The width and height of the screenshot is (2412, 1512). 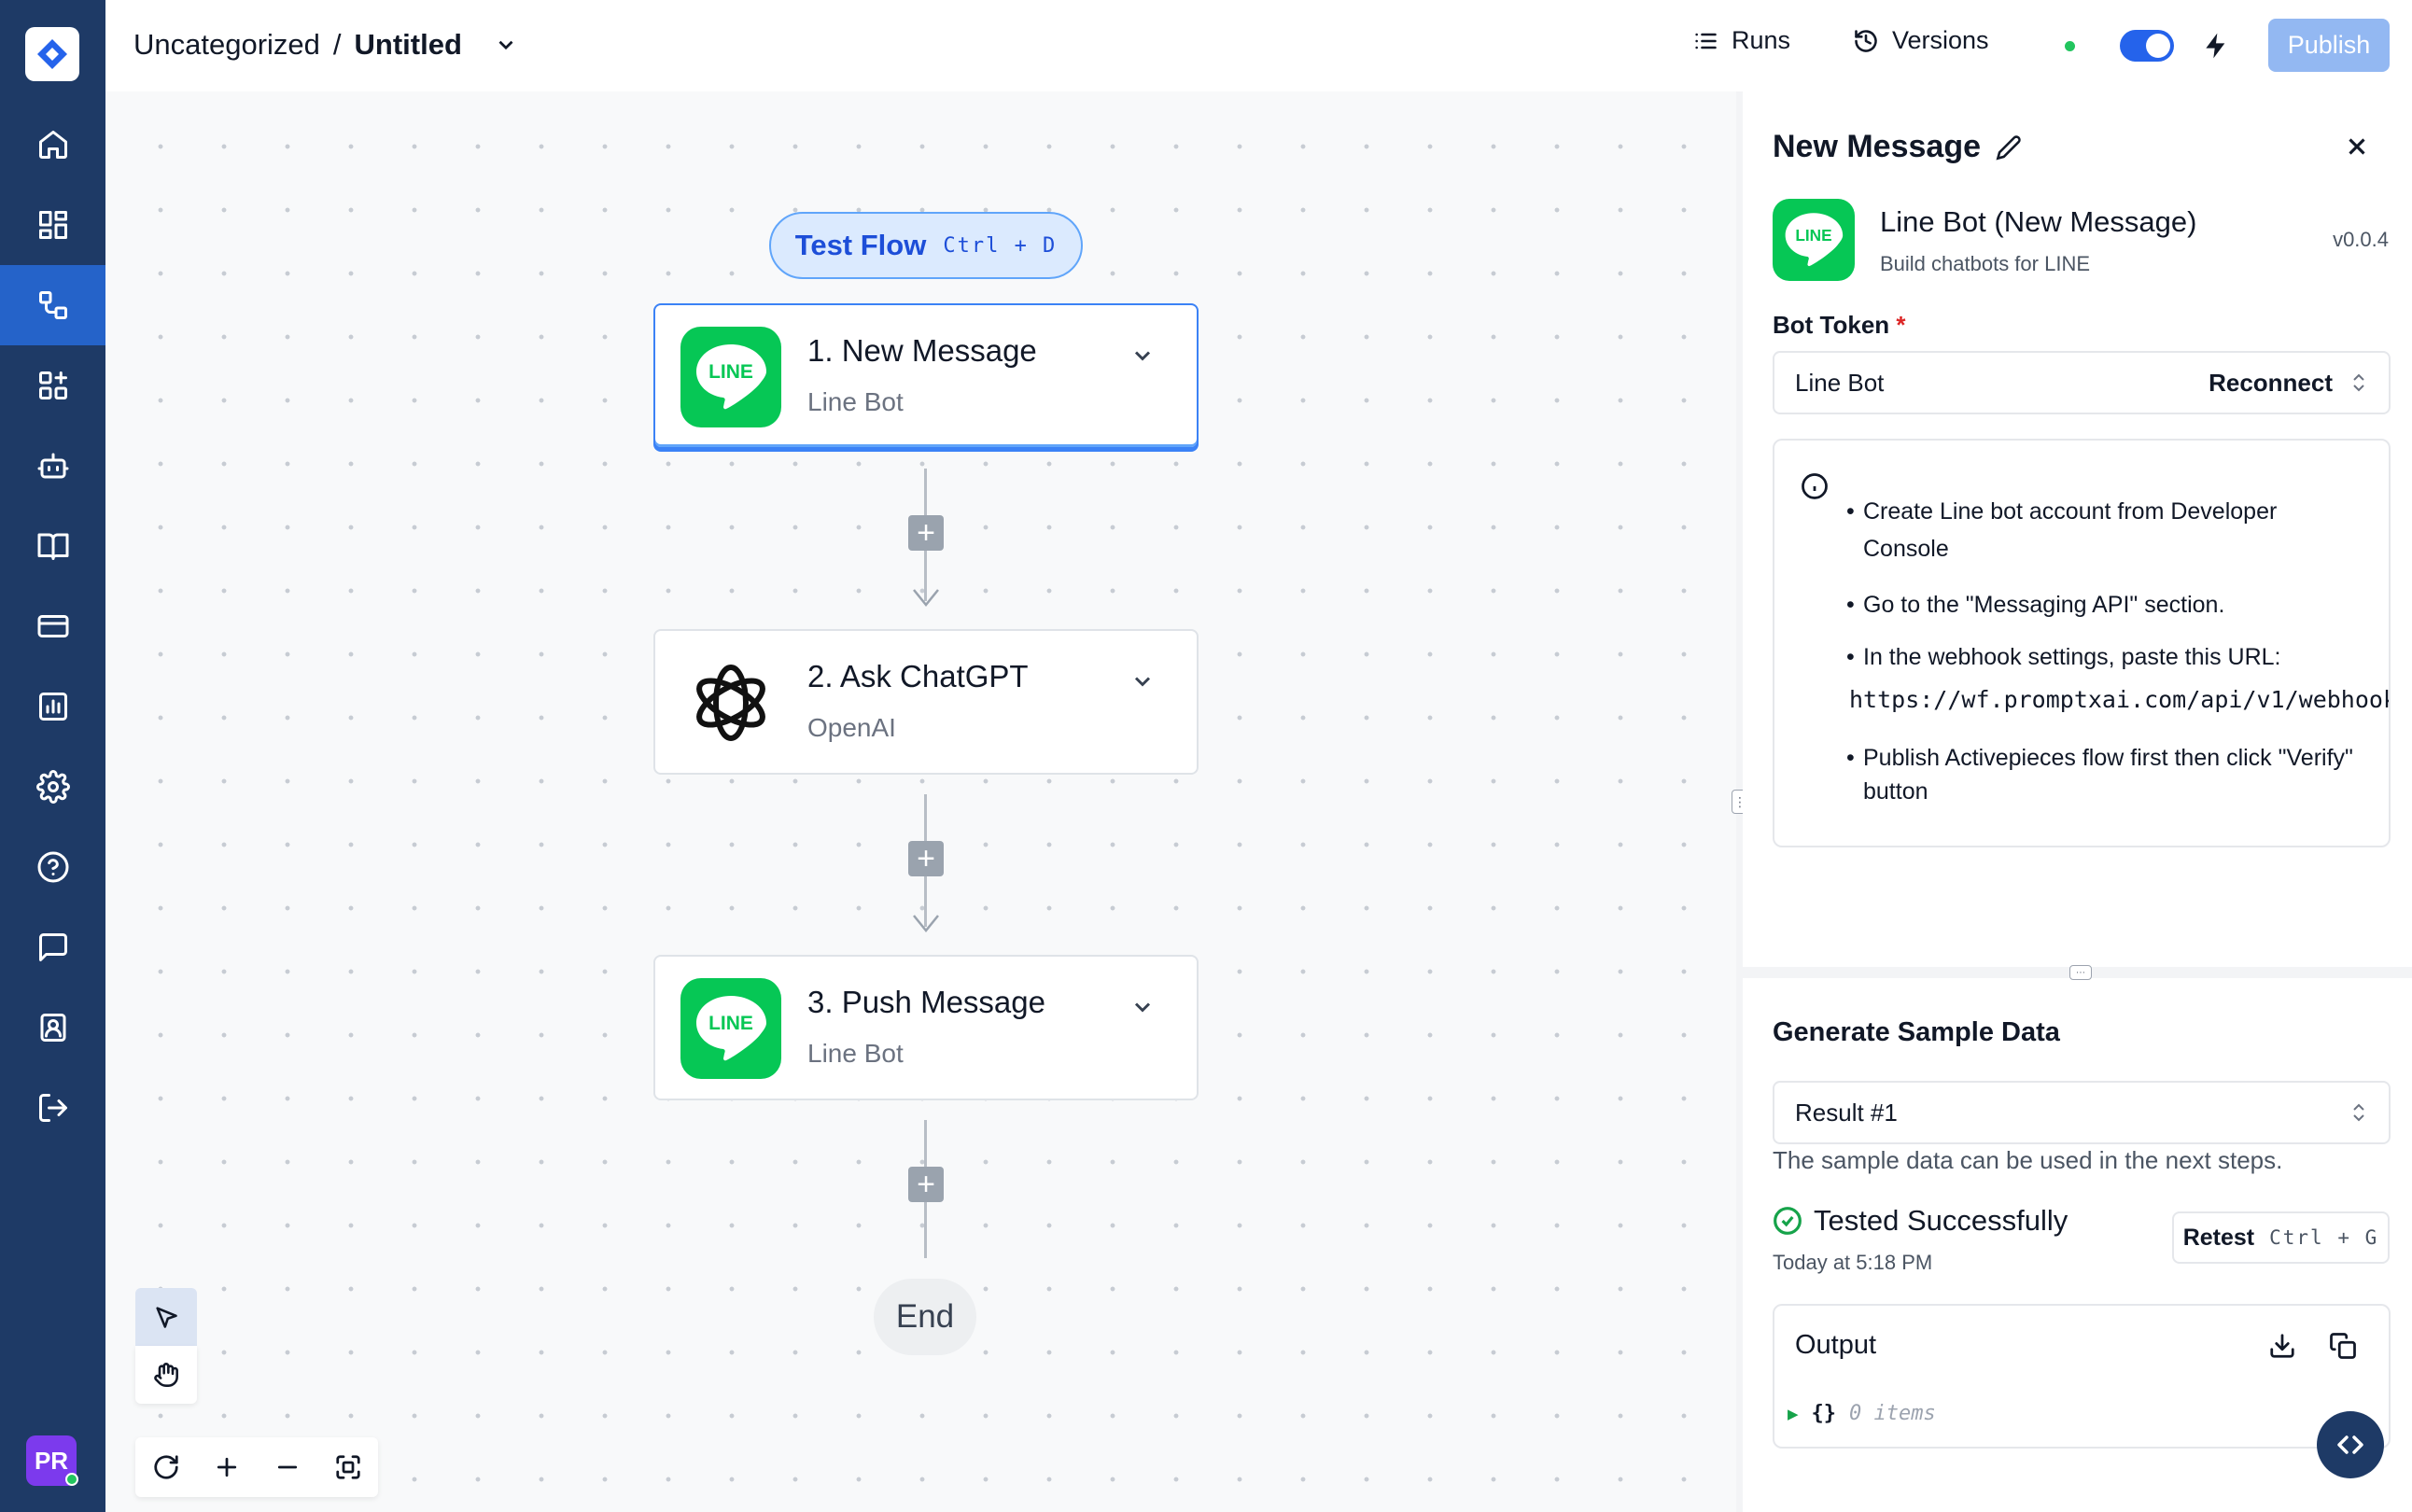 What do you see at coordinates (2218, 1237) in the screenshot?
I see `retest-label: Retest` at bounding box center [2218, 1237].